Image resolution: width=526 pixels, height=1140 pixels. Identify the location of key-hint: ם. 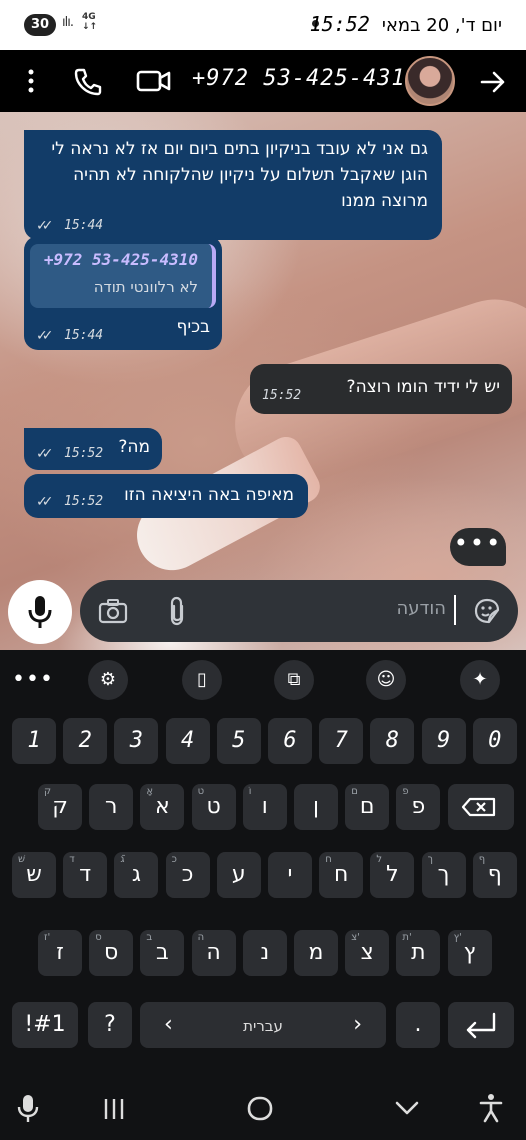
(354, 791).